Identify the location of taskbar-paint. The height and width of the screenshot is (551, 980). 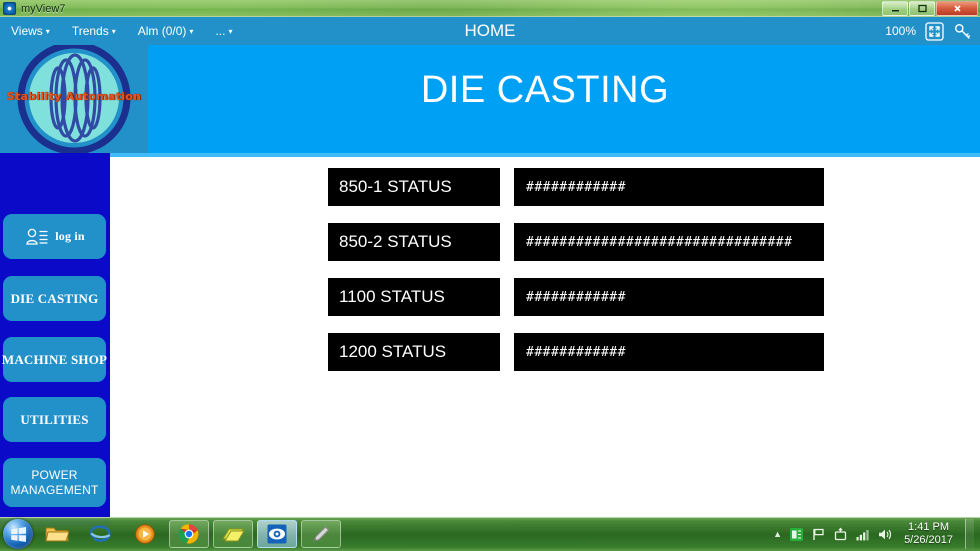
(321, 534).